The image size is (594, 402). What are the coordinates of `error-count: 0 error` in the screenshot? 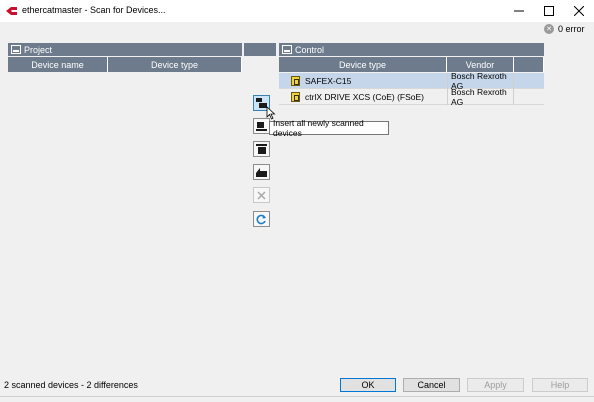 It's located at (571, 29).